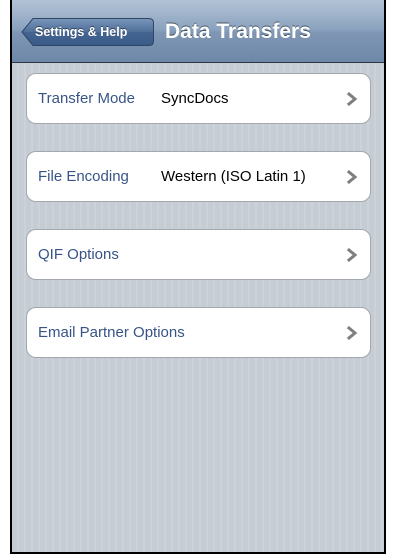  I want to click on row-transfer-mode: Transfer Mode SyncDocs, so click(198, 98).